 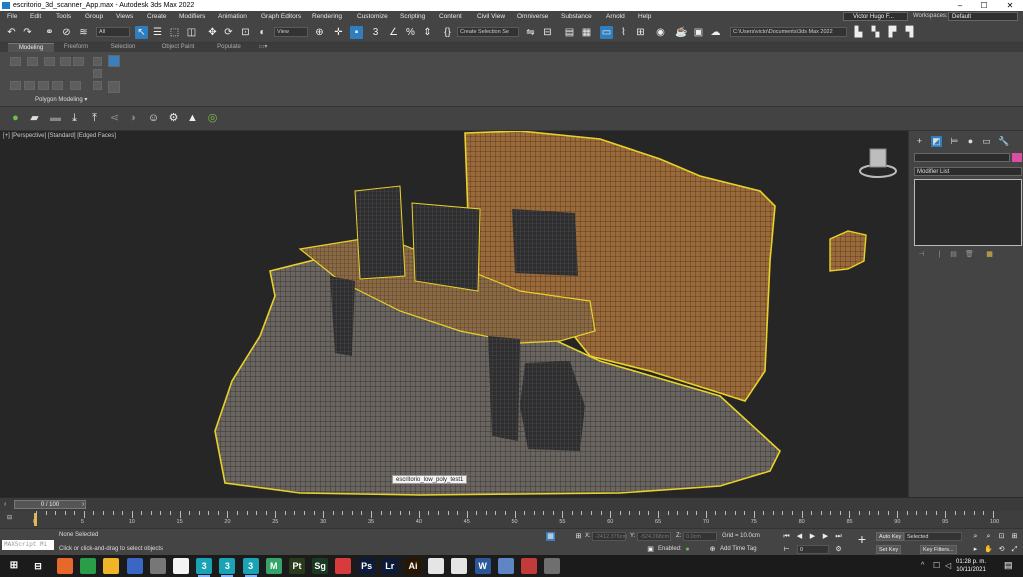 I want to click on menu-content: Content, so click(x=450, y=16).